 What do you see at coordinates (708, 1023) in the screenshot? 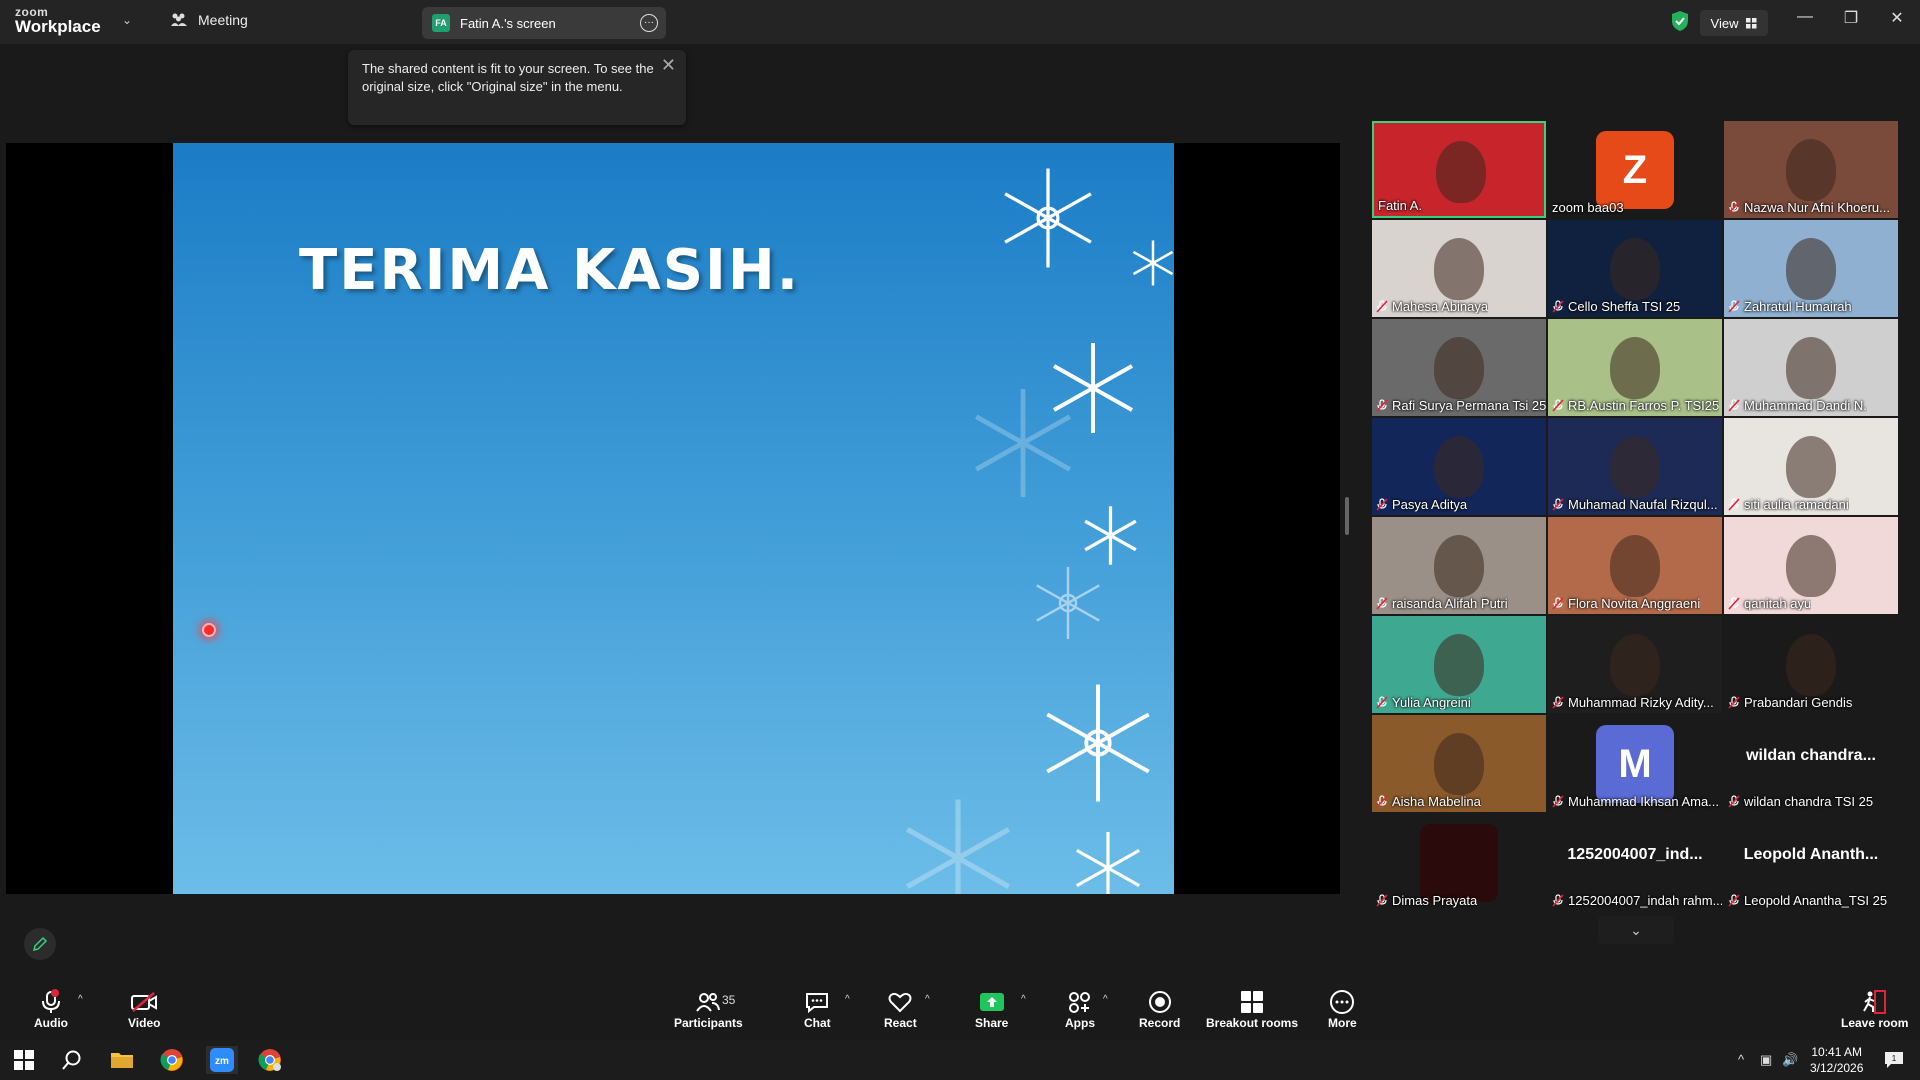
I see `participants-label: Participants` at bounding box center [708, 1023].